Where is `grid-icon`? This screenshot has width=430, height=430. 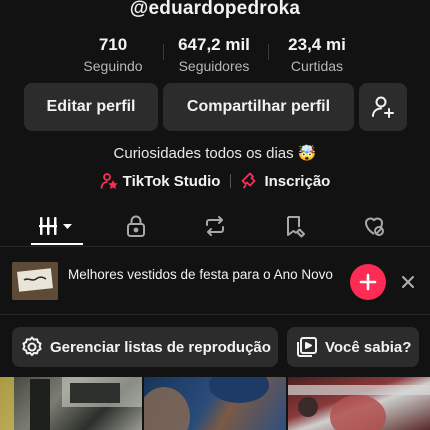 grid-icon is located at coordinates (55, 226).